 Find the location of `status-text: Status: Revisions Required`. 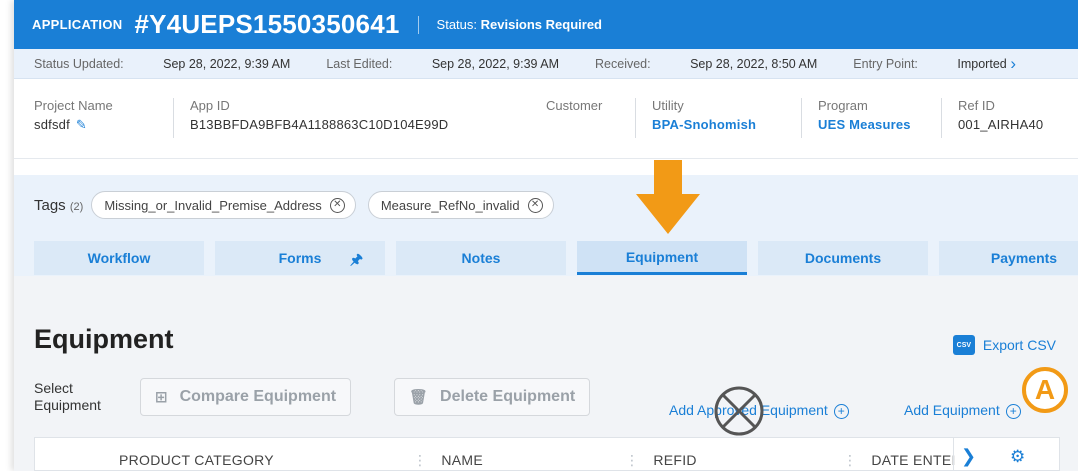

status-text: Status: Revisions Required is located at coordinates (519, 24).